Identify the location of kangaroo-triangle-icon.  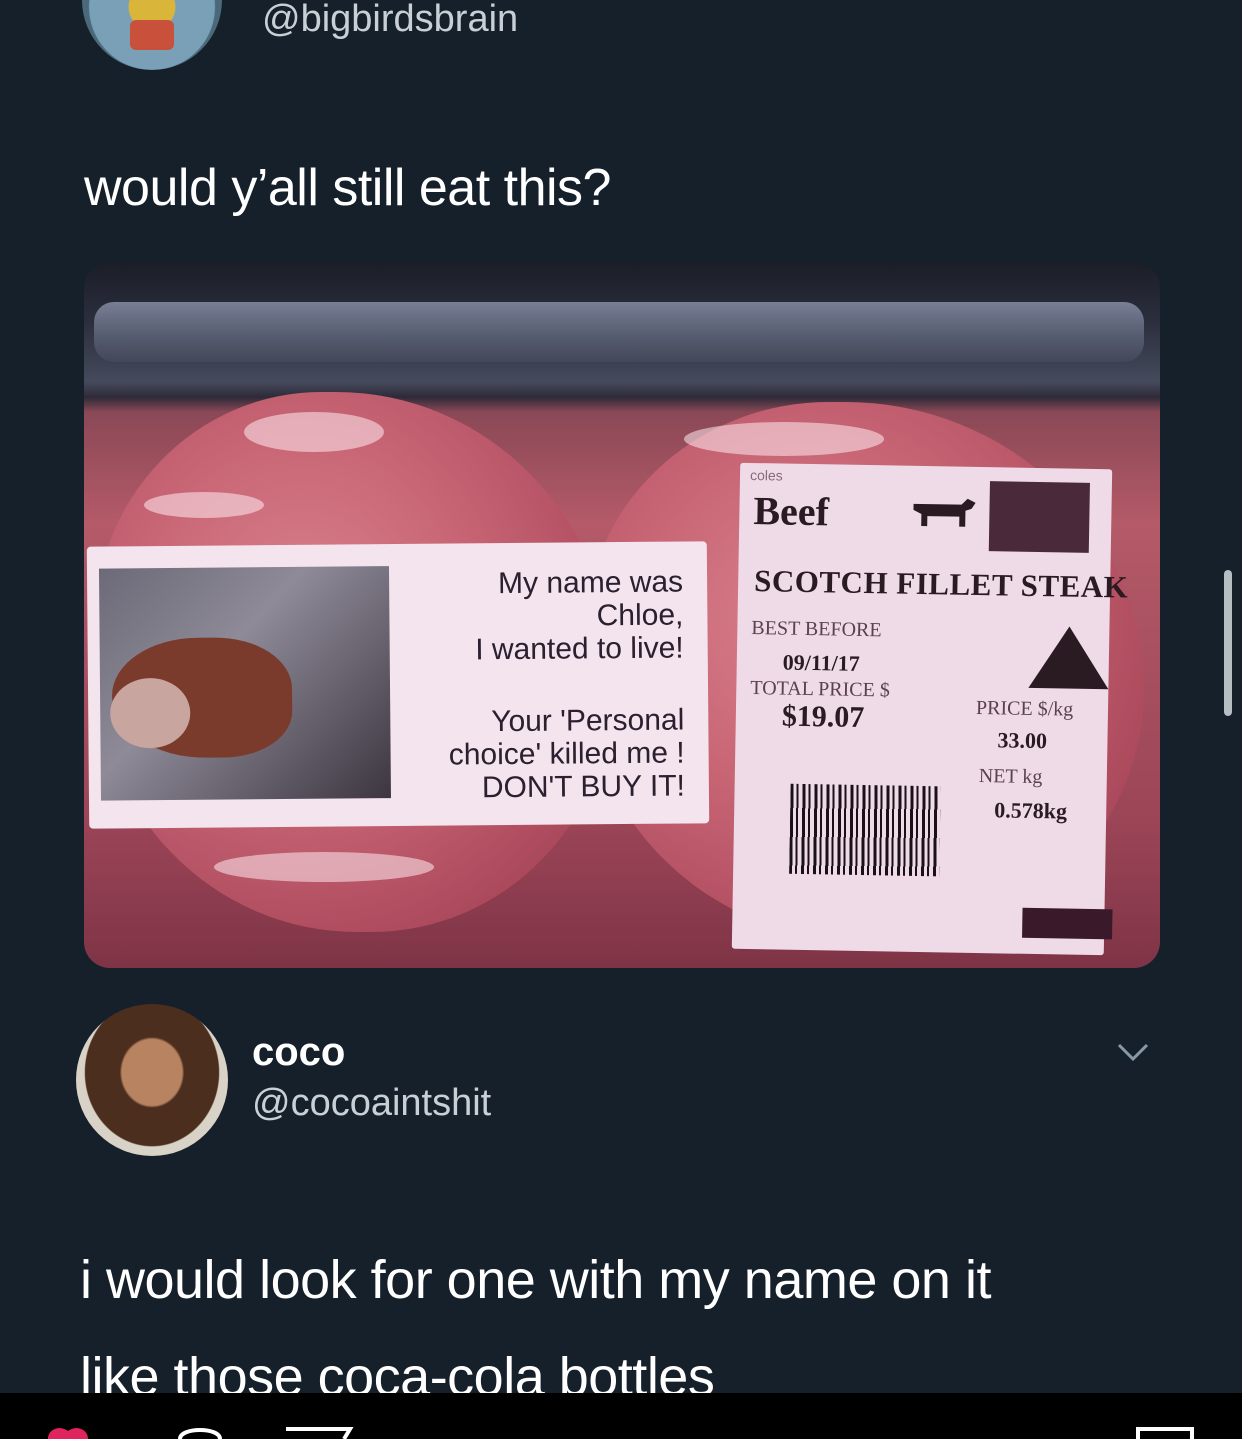
(1069, 657).